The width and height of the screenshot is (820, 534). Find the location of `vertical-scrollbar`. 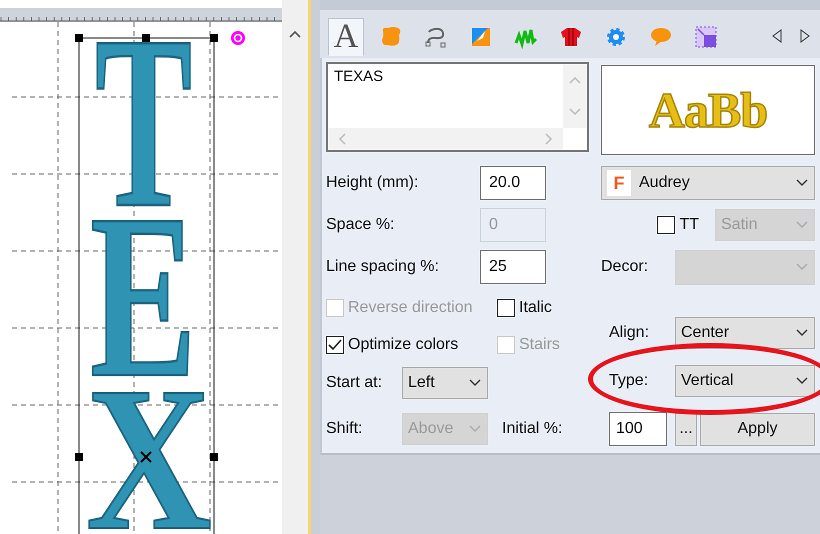

vertical-scrollbar is located at coordinates (295, 267).